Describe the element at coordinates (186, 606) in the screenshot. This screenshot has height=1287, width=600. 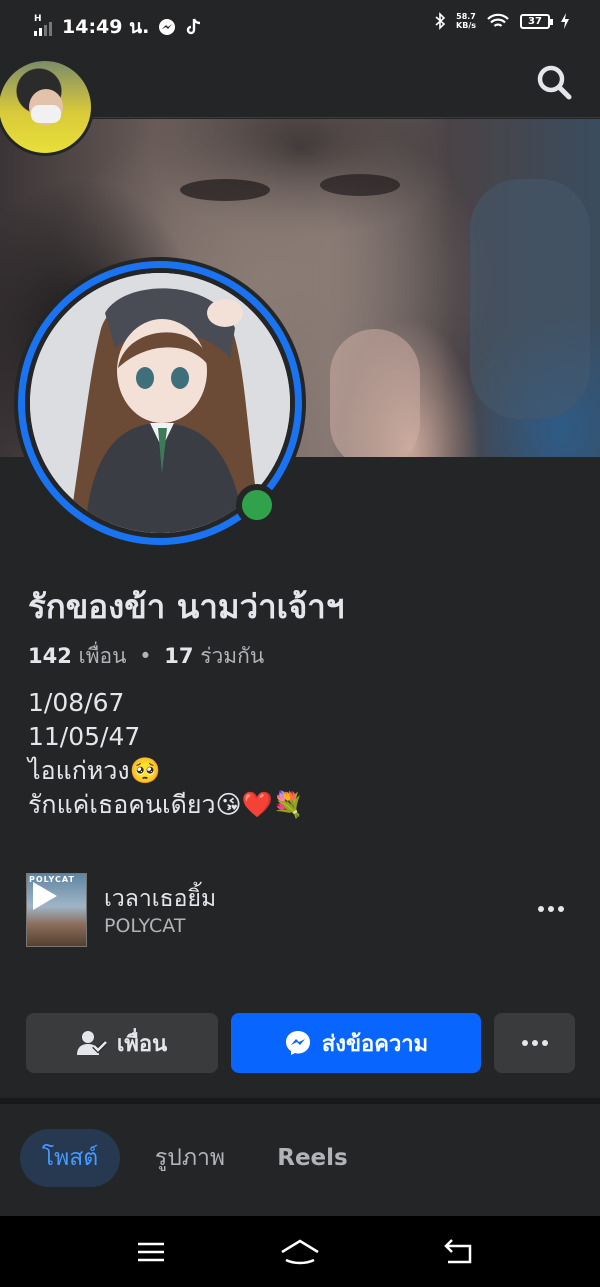
I see `profile-name: รักของข้า นามว่าเจ้าฯ` at that location.